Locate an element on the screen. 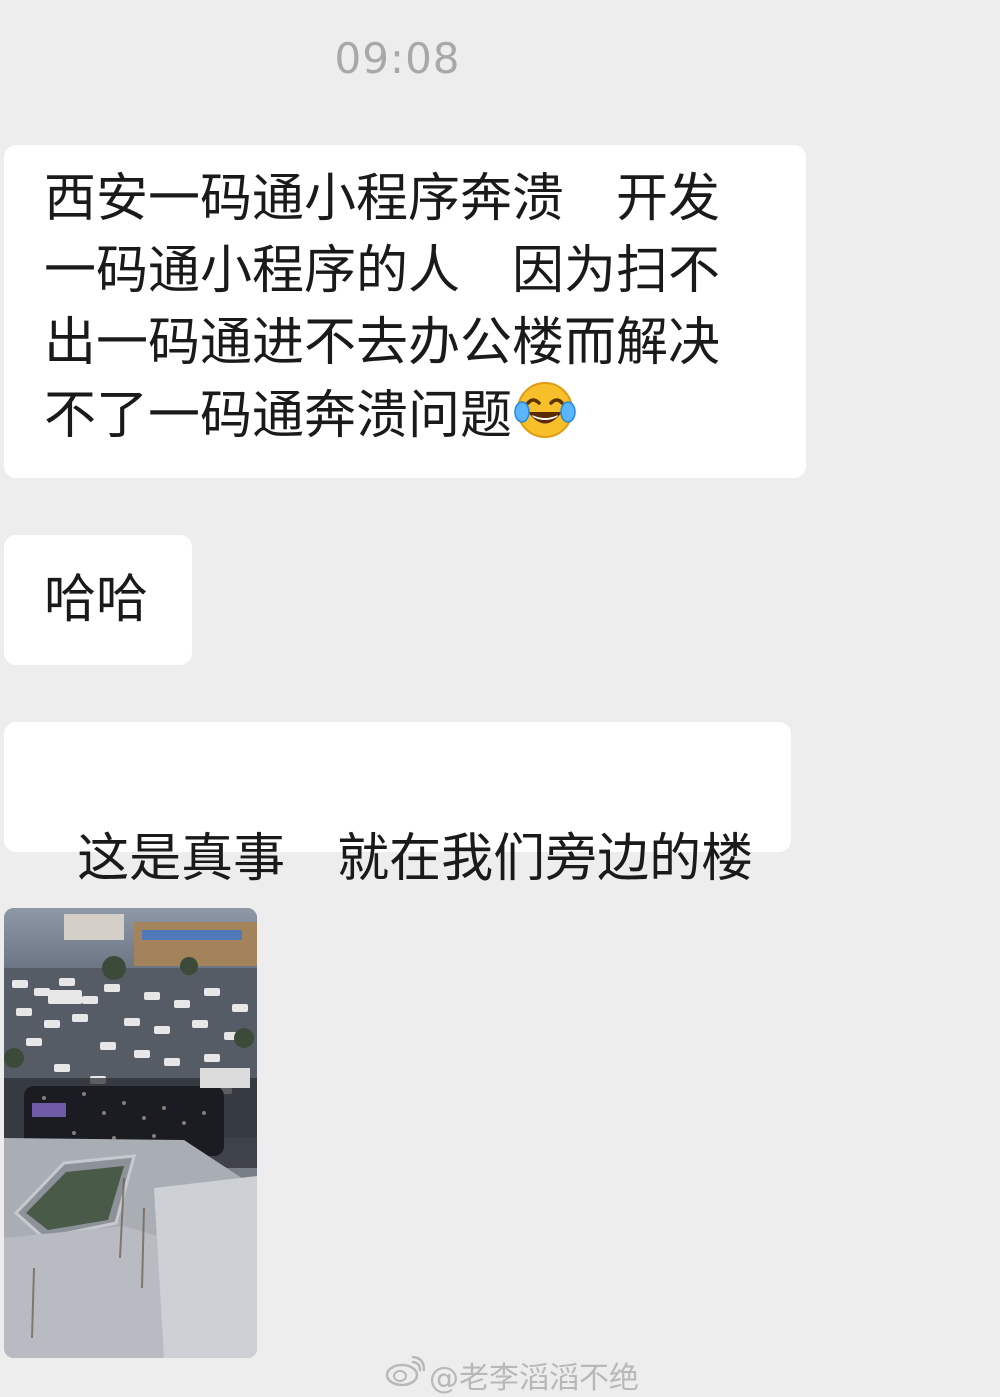 The image size is (1000, 1397). image-message-thumbnail is located at coordinates (130, 1133).